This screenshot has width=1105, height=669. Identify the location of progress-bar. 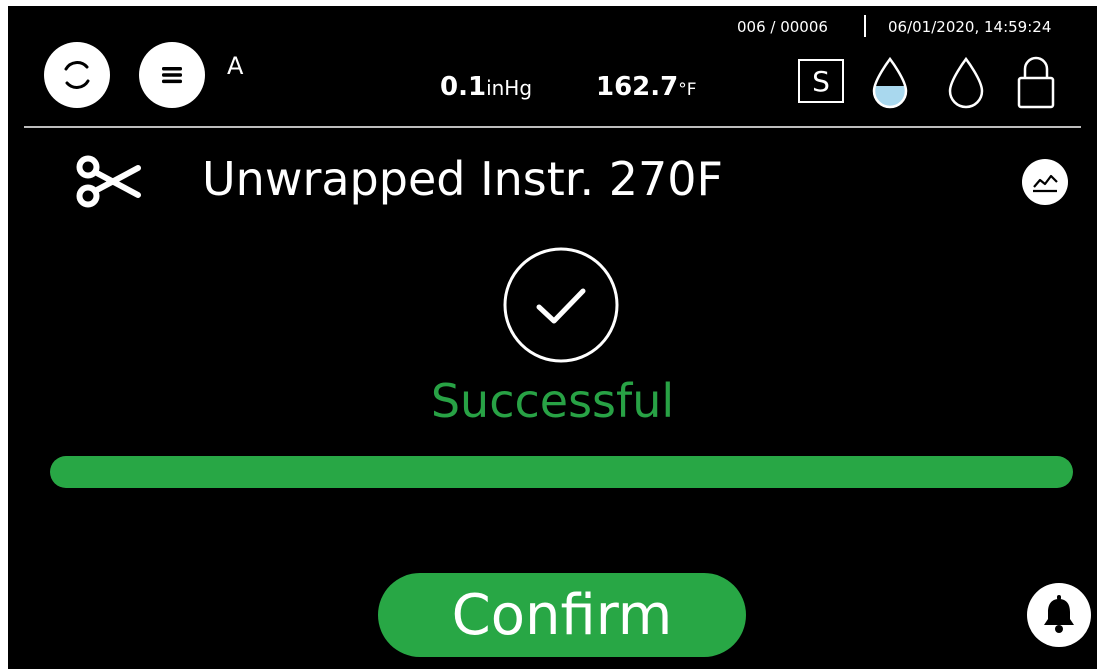
(561, 472).